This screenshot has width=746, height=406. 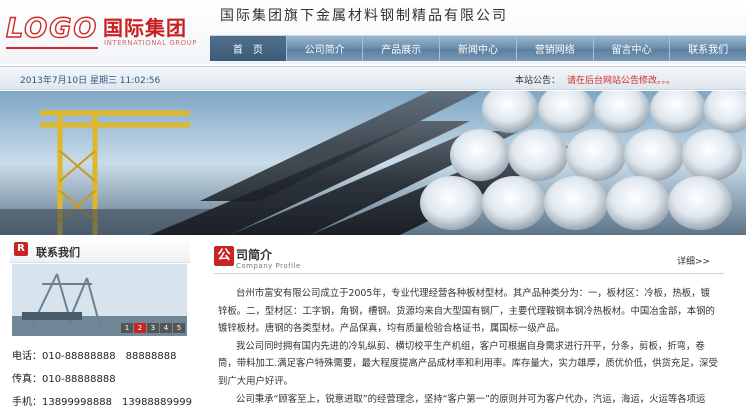 What do you see at coordinates (402, 48) in the screenshot?
I see `nav-item-products: 产品展示` at bounding box center [402, 48].